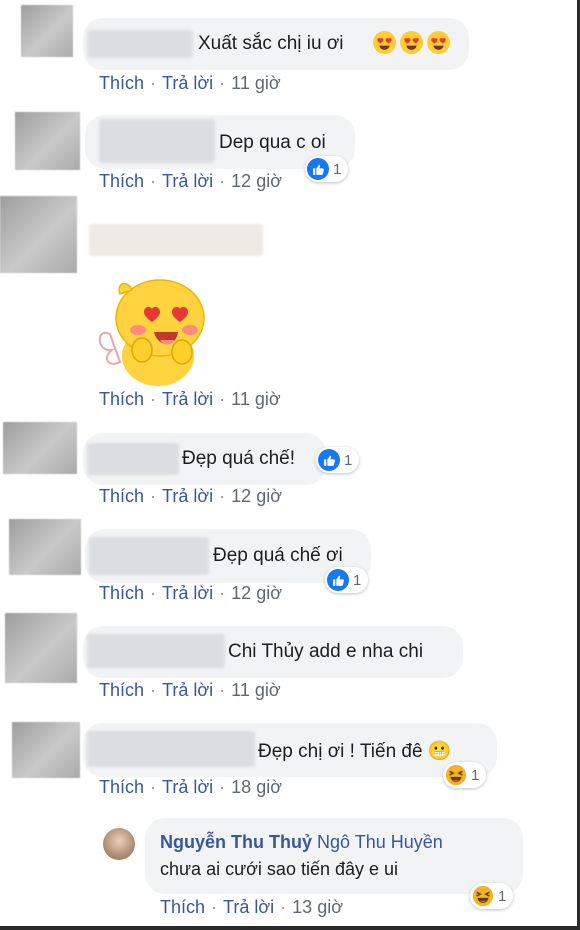  What do you see at coordinates (119, 844) in the screenshot?
I see `avatar` at bounding box center [119, 844].